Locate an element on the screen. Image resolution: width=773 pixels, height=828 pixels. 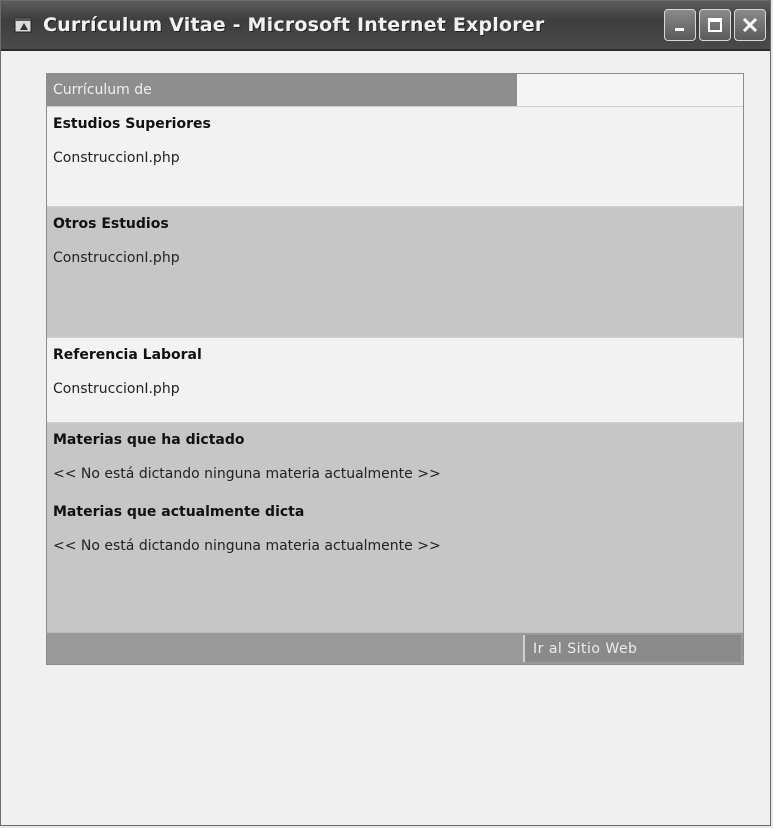
maximize-icon is located at coordinates (715, 25).